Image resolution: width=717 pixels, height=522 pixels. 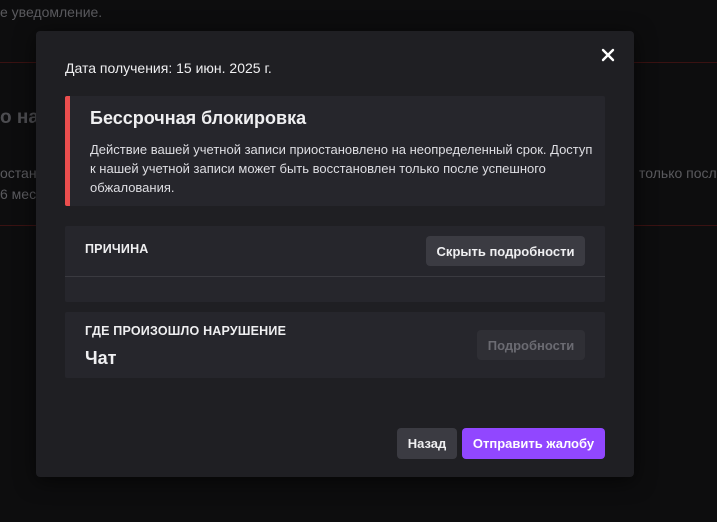 What do you see at coordinates (427, 443) in the screenshot?
I see `back-button: Назад` at bounding box center [427, 443].